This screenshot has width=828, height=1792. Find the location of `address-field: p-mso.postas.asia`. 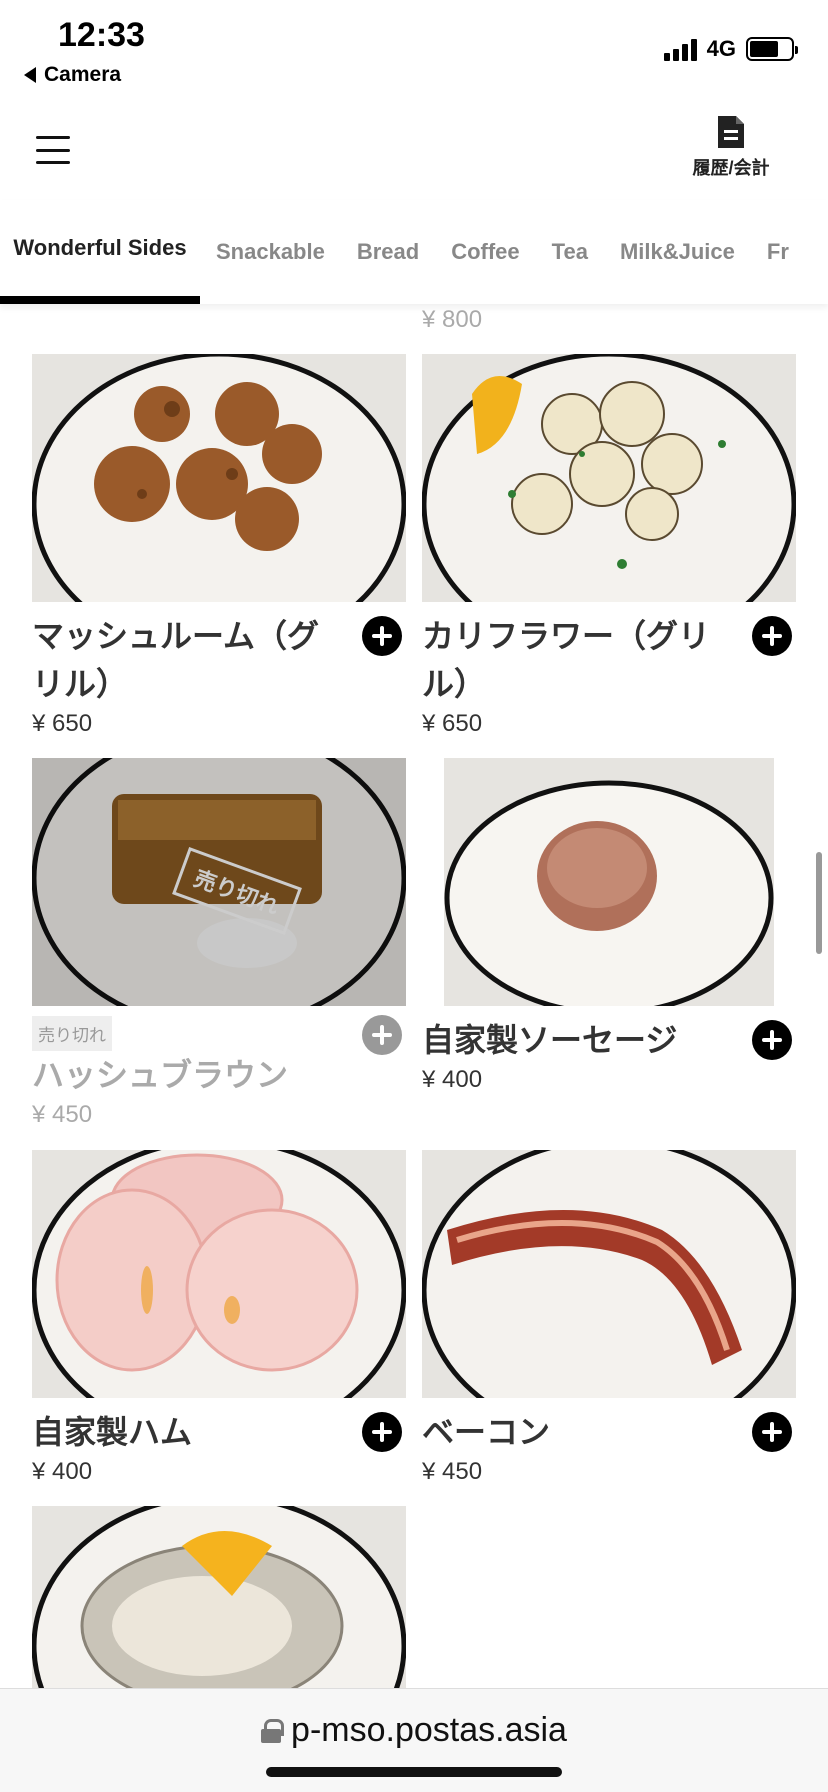

address-field: p-mso.postas.asia is located at coordinates (414, 1730).